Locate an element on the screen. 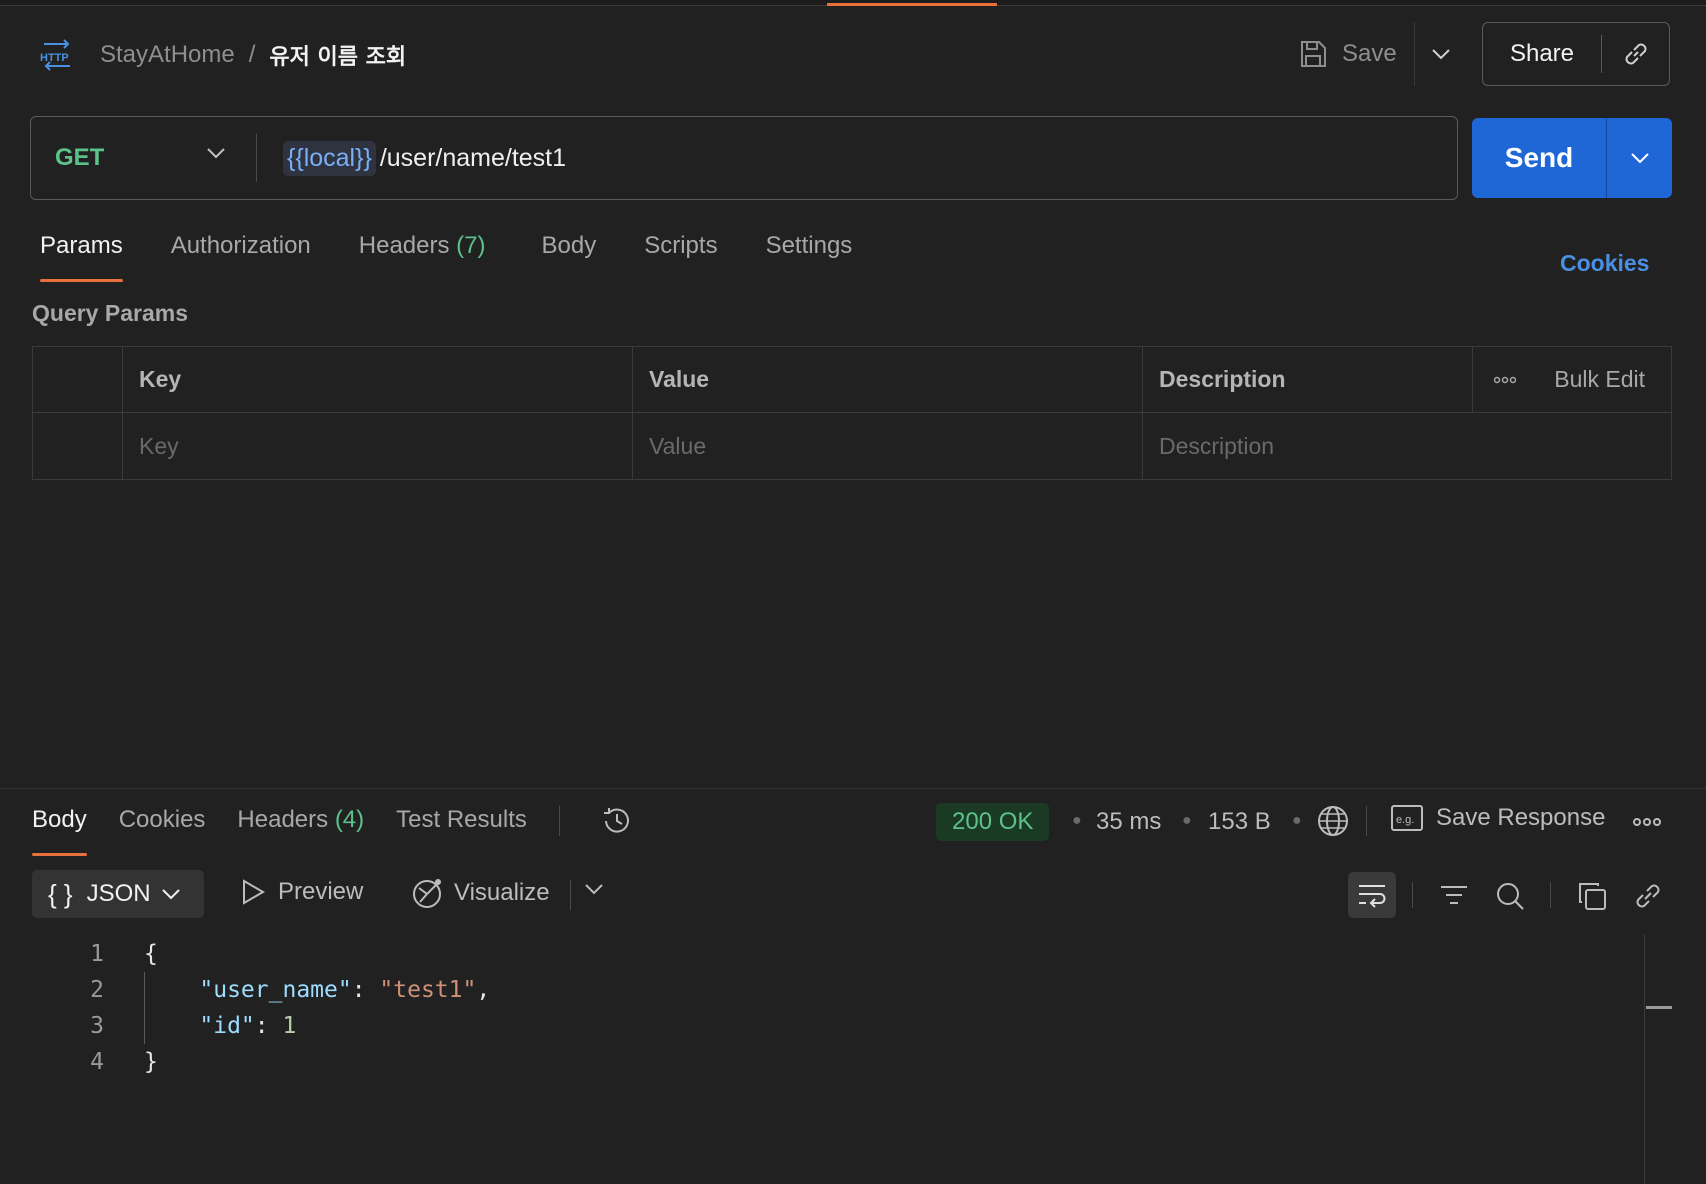 This screenshot has width=1706, height=1184. response-size: 153 B is located at coordinates (1239, 822).